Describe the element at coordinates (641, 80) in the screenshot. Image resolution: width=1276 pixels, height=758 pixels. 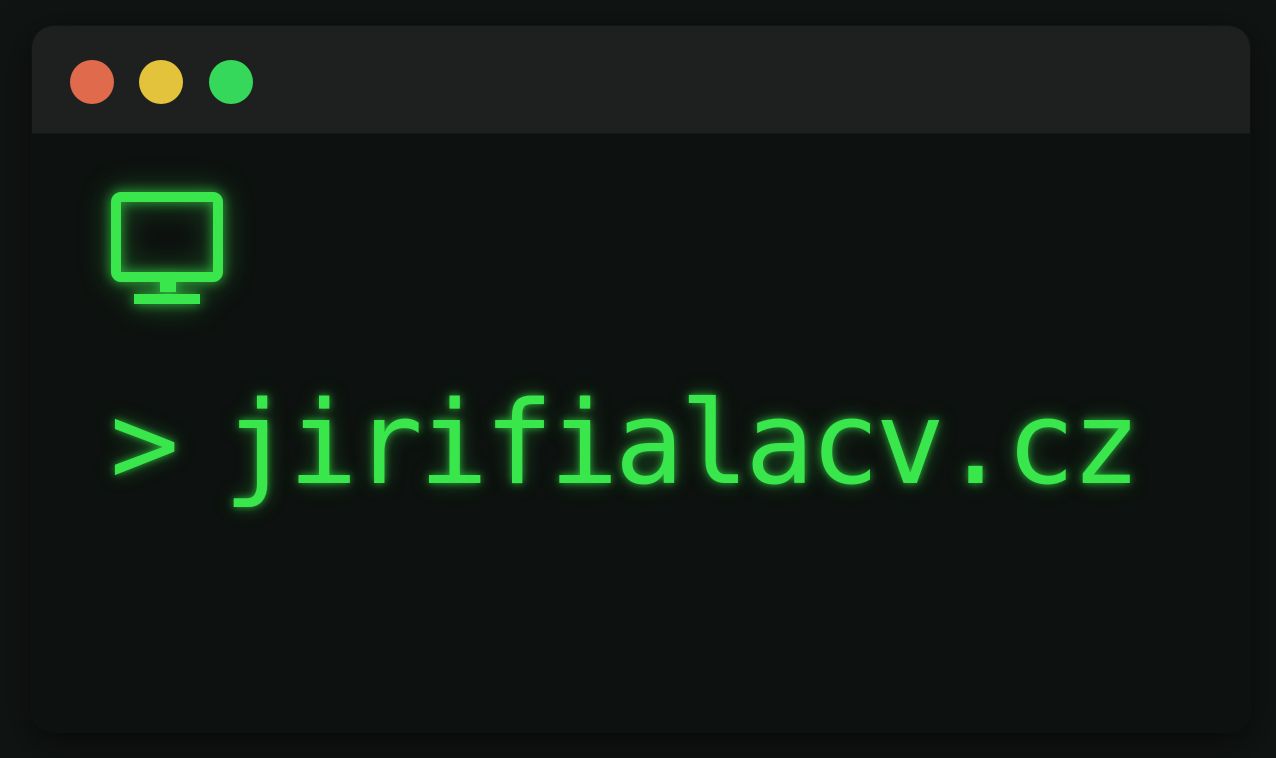
I see `window-titlebar` at that location.